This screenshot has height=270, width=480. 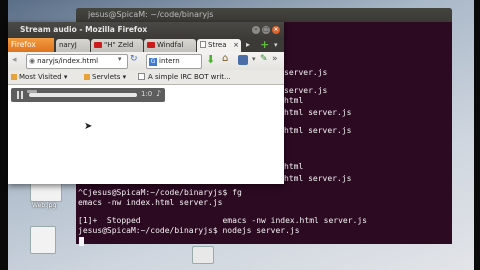 I want to click on tab-windfall: Windfal, so click(x=170, y=45).